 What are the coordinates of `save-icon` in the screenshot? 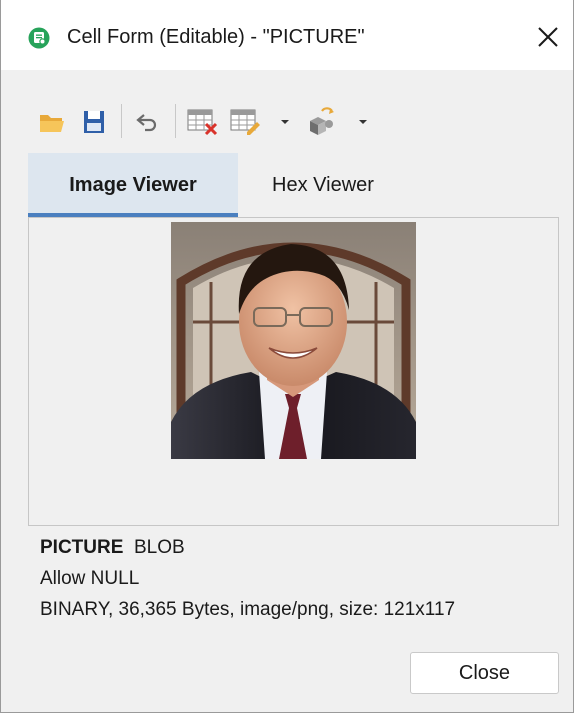 It's located at (94, 122).